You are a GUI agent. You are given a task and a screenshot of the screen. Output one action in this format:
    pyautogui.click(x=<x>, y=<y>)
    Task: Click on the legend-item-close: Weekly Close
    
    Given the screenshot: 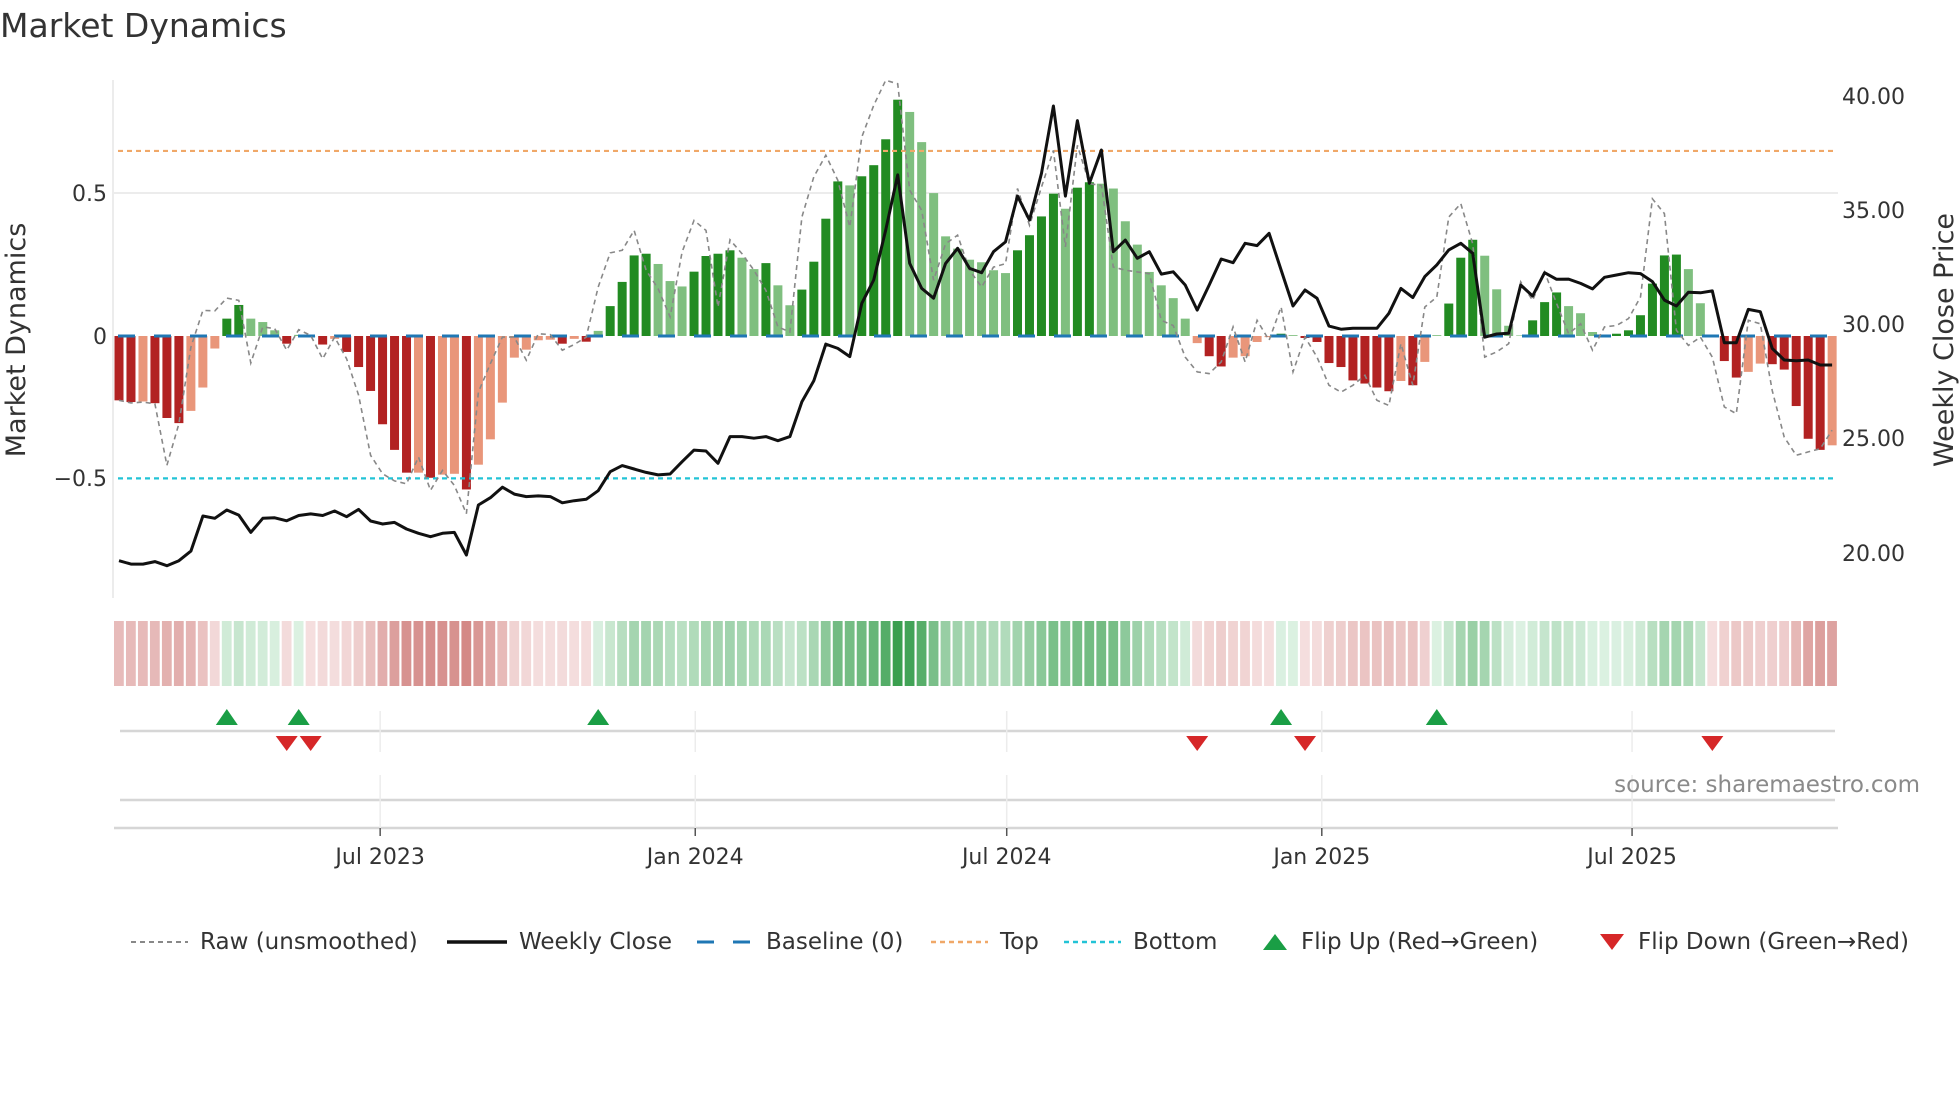 What is the action you would take?
    pyautogui.click(x=559, y=942)
    